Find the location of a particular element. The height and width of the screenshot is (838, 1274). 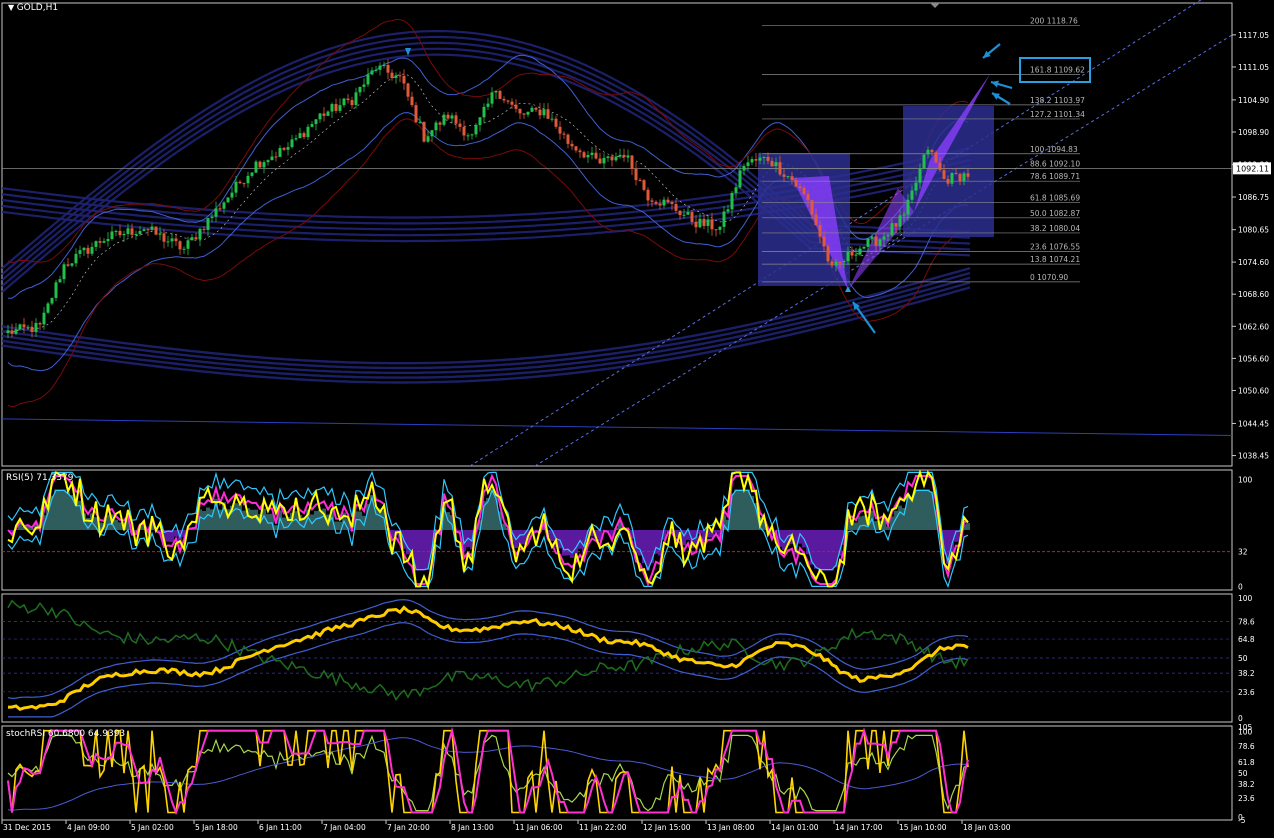

chart-title: ▼ GOLD,H1 is located at coordinates (33, 8).